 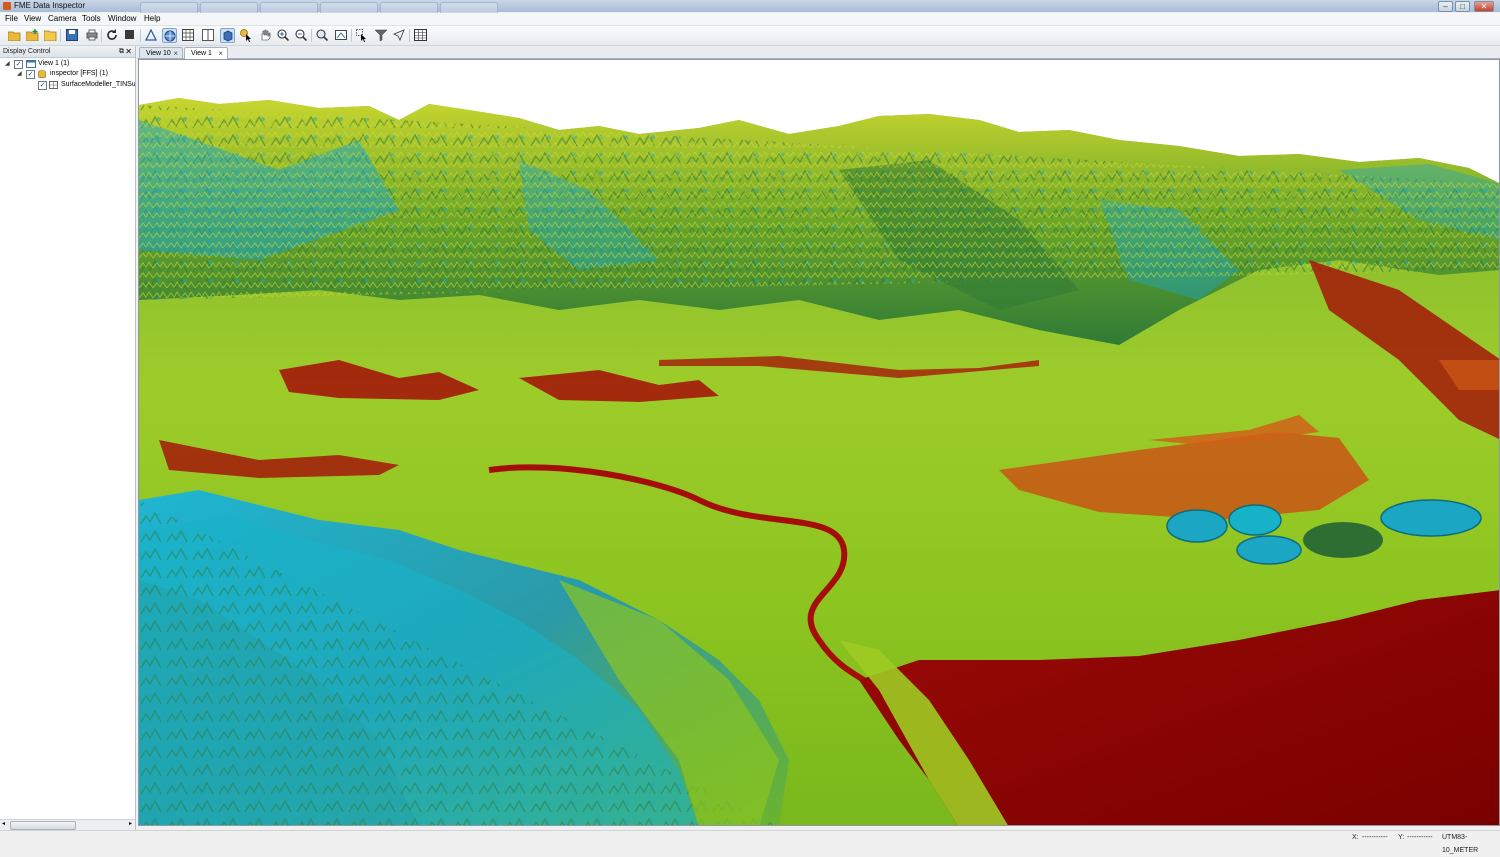 I want to click on open-folder-icon, so click(x=50, y=35).